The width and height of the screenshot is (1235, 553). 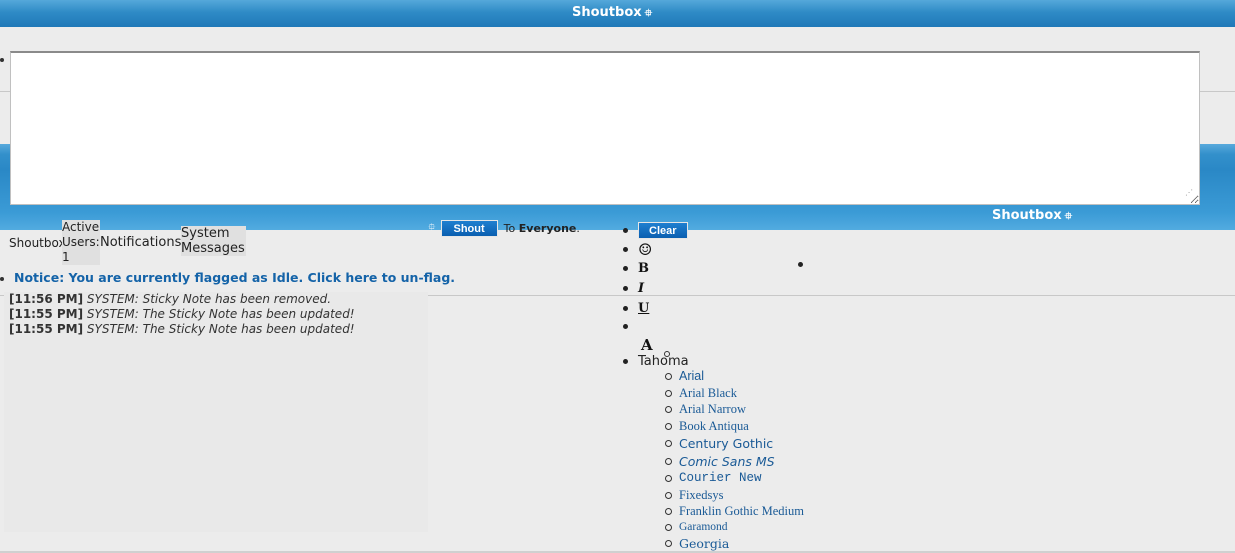 I want to click on font-option: Arial, so click(x=684, y=376).